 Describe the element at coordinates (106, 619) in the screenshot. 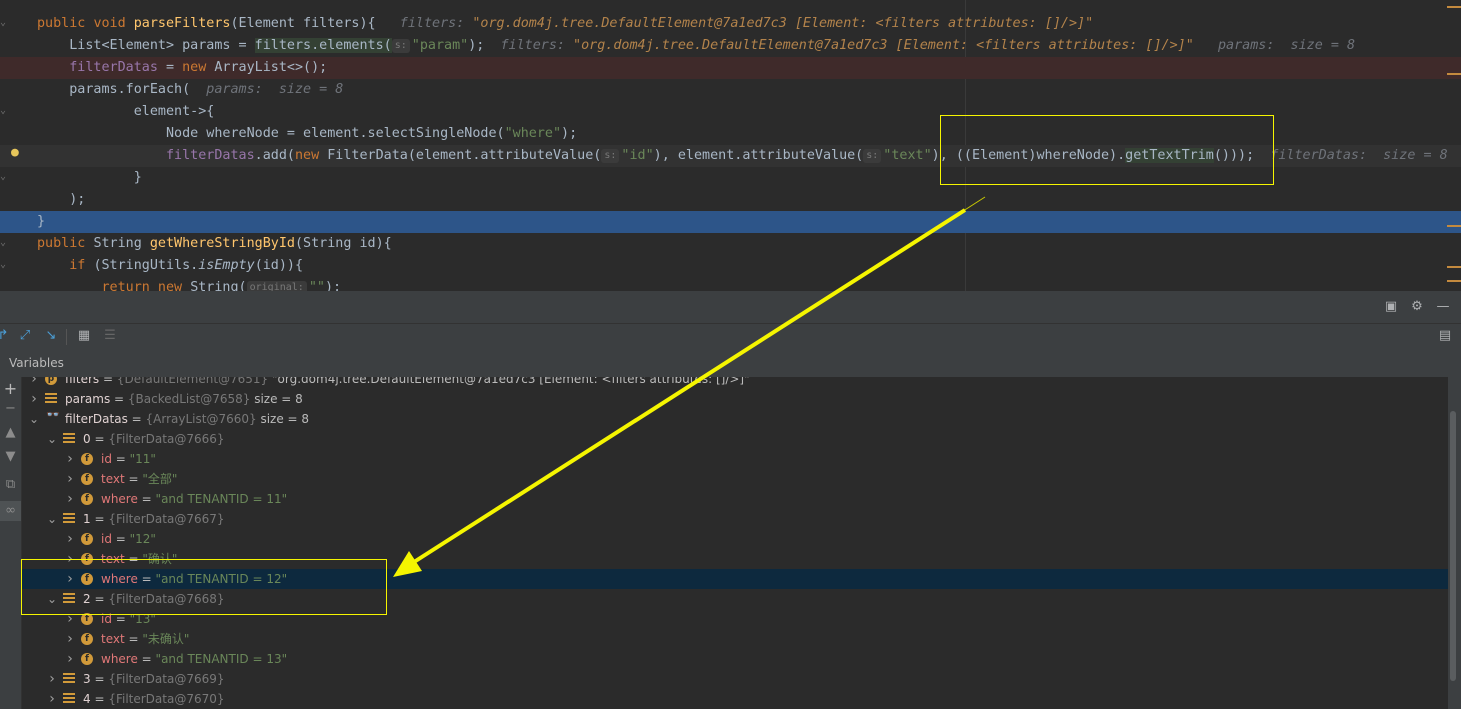

I see `variable-name: id` at that location.